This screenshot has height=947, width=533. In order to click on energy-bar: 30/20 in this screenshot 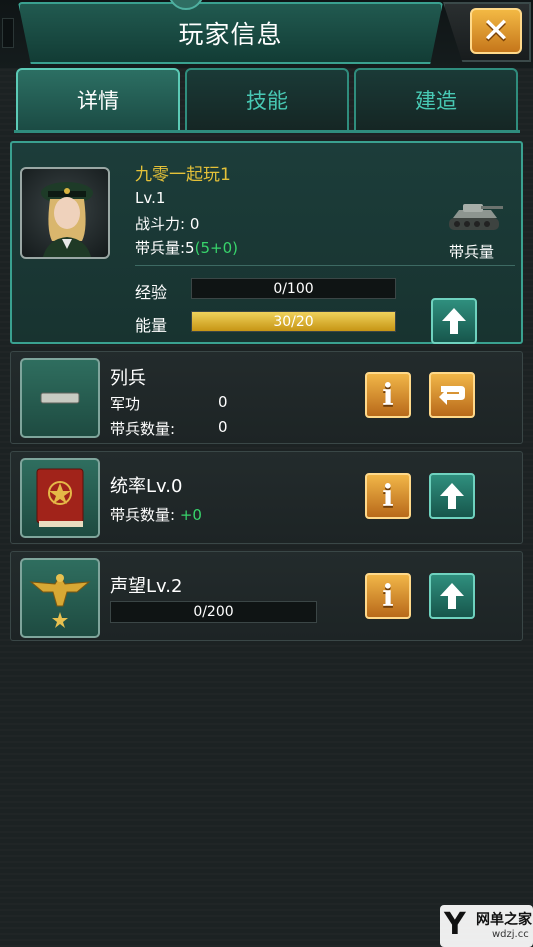, I will do `click(293, 321)`.